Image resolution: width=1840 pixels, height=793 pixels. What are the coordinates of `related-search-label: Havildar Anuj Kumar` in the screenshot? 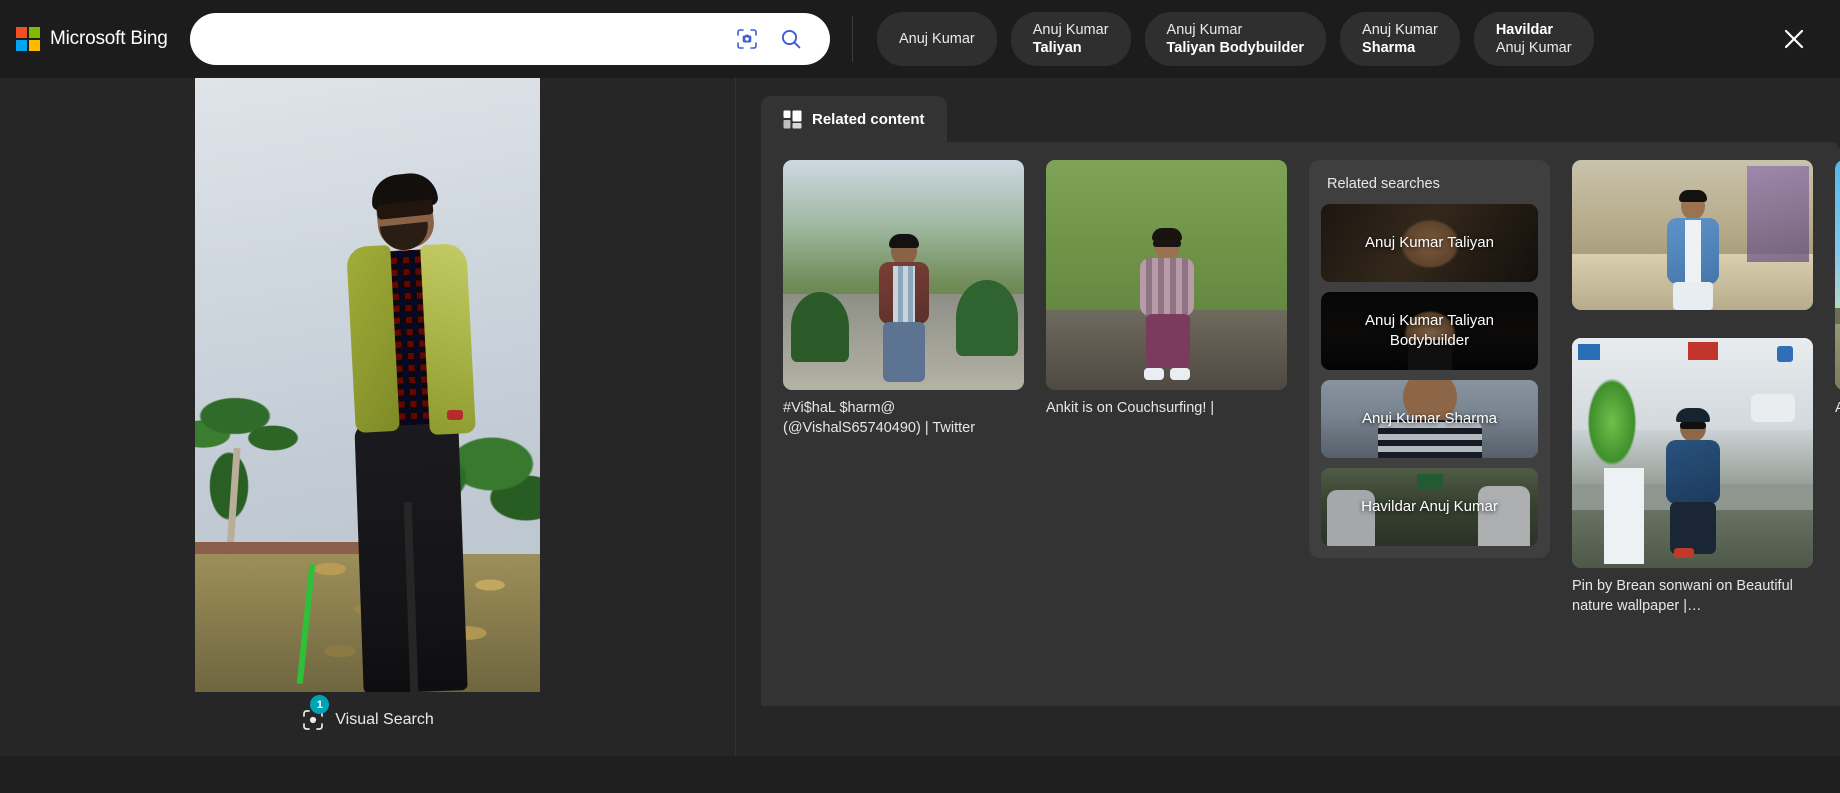 It's located at (1429, 506).